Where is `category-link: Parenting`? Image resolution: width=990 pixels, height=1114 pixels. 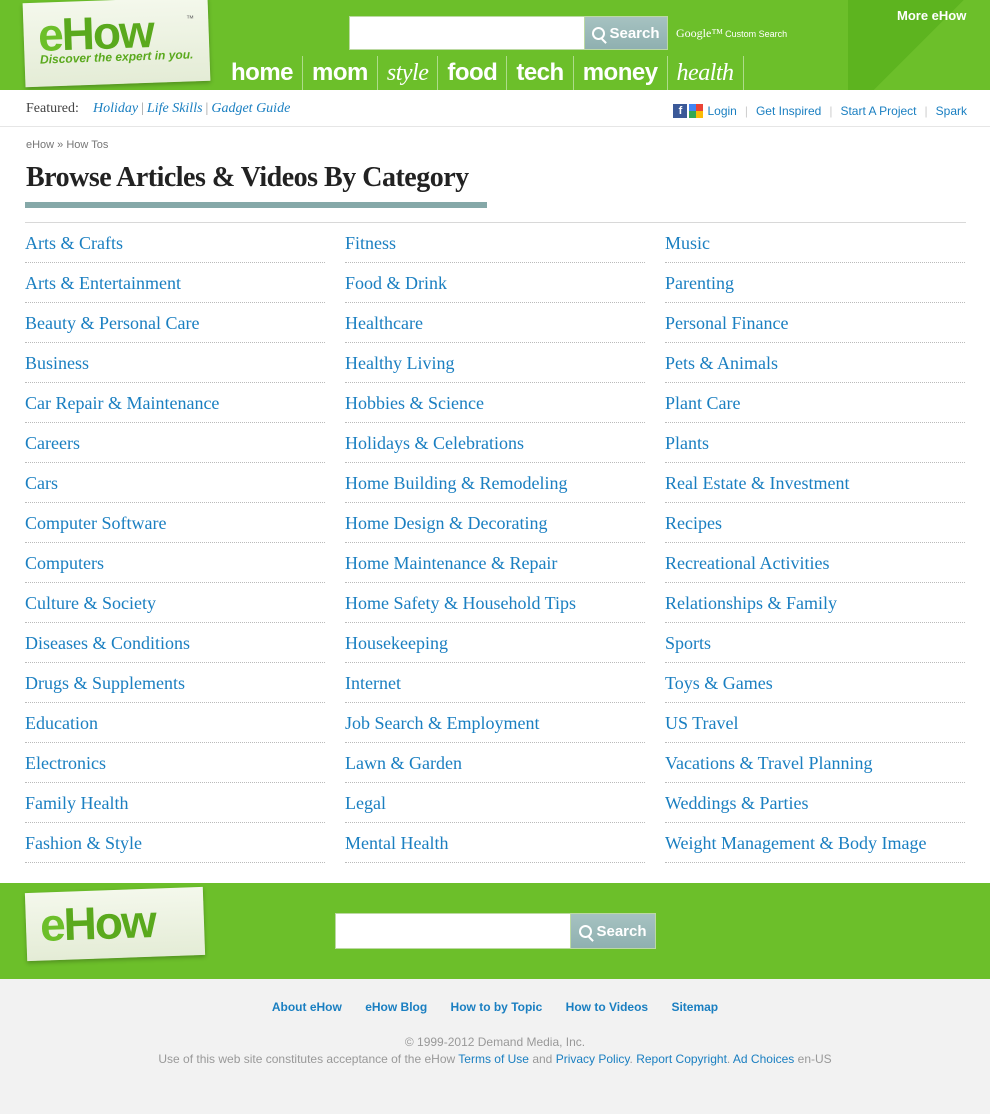
category-link: Parenting is located at coordinates (815, 283).